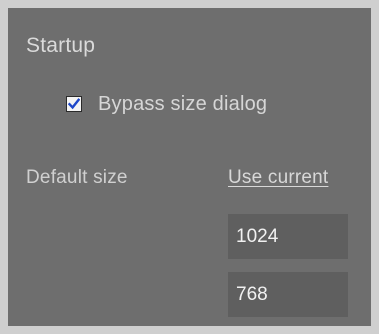 The height and width of the screenshot is (334, 379). Describe the element at coordinates (61, 45) in the screenshot. I see `section-title-startup: Startup` at that location.